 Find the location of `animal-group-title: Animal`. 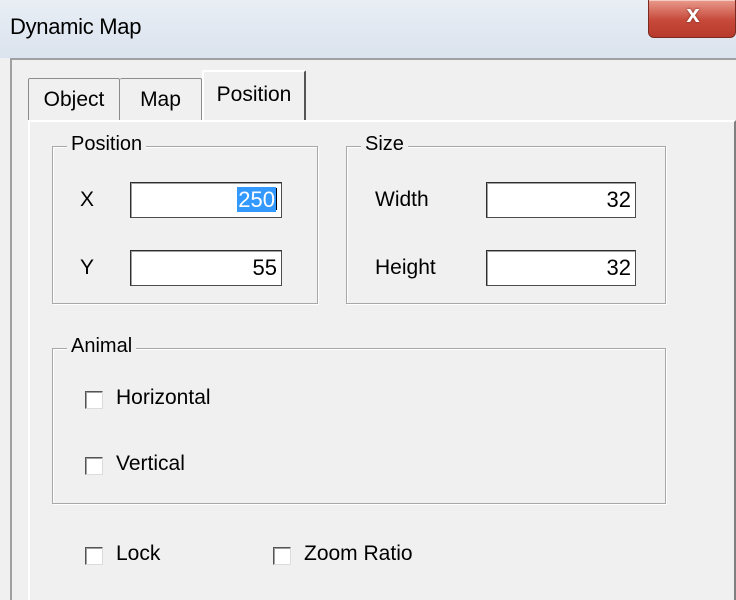

animal-group-title: Animal is located at coordinates (102, 346).